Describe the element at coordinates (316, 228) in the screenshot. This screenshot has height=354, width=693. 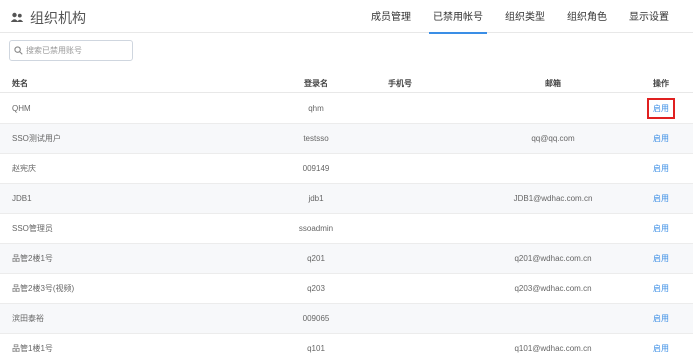
I see `cell-login: ssoadmin` at that location.